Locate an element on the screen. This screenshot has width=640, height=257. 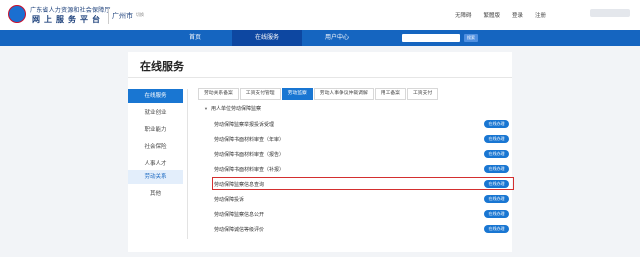
nav-user-center: 用户中心 is located at coordinates (337, 38).